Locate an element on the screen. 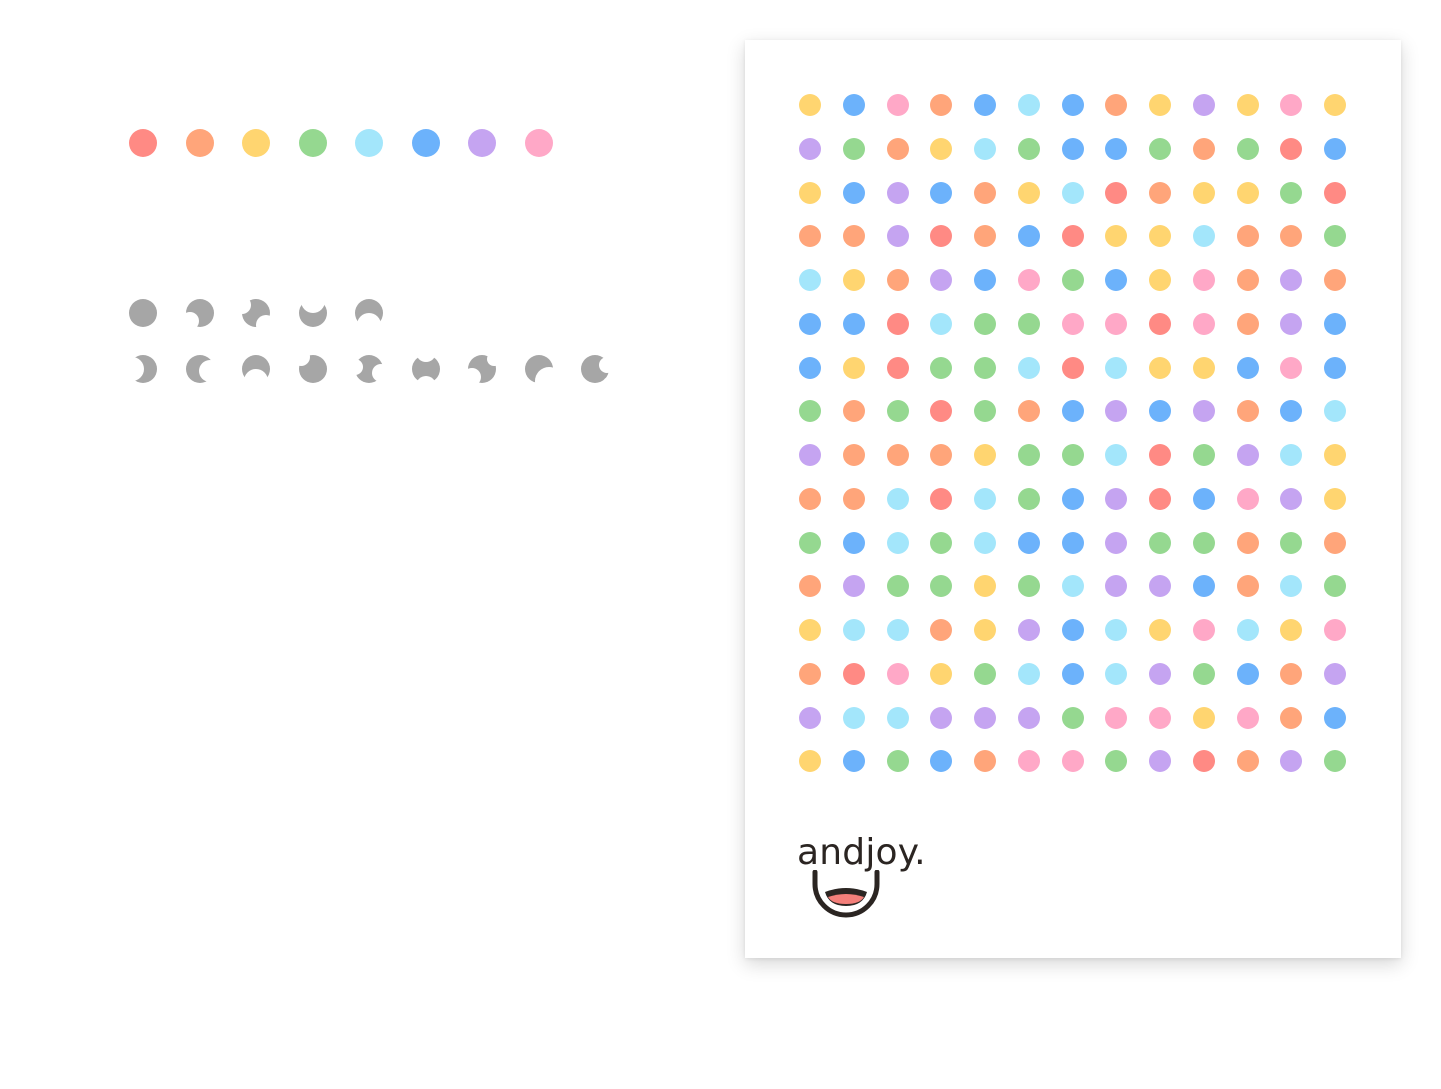 Image resolution: width=1441 pixels, height=1089 pixels. dot-shape-bite-top-left-icon is located at coordinates (312, 369).